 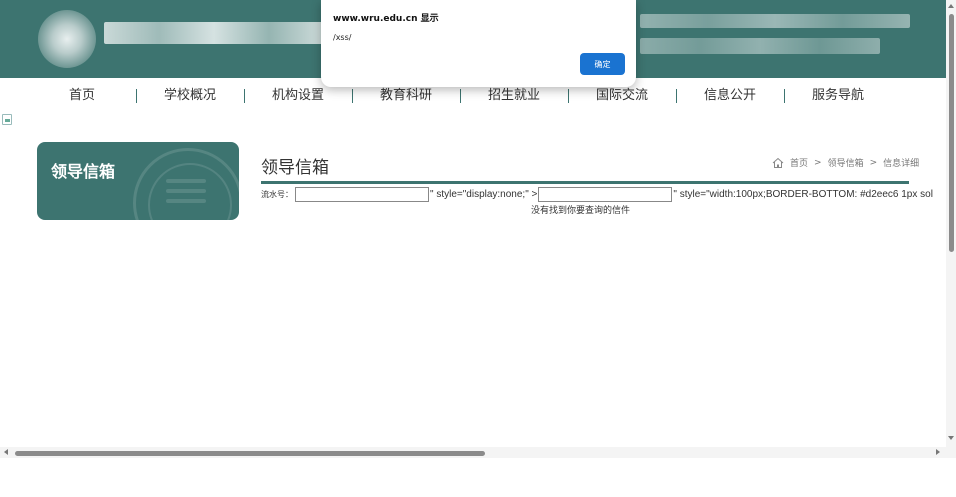 I want to click on alert-message: /xss/, so click(x=342, y=37).